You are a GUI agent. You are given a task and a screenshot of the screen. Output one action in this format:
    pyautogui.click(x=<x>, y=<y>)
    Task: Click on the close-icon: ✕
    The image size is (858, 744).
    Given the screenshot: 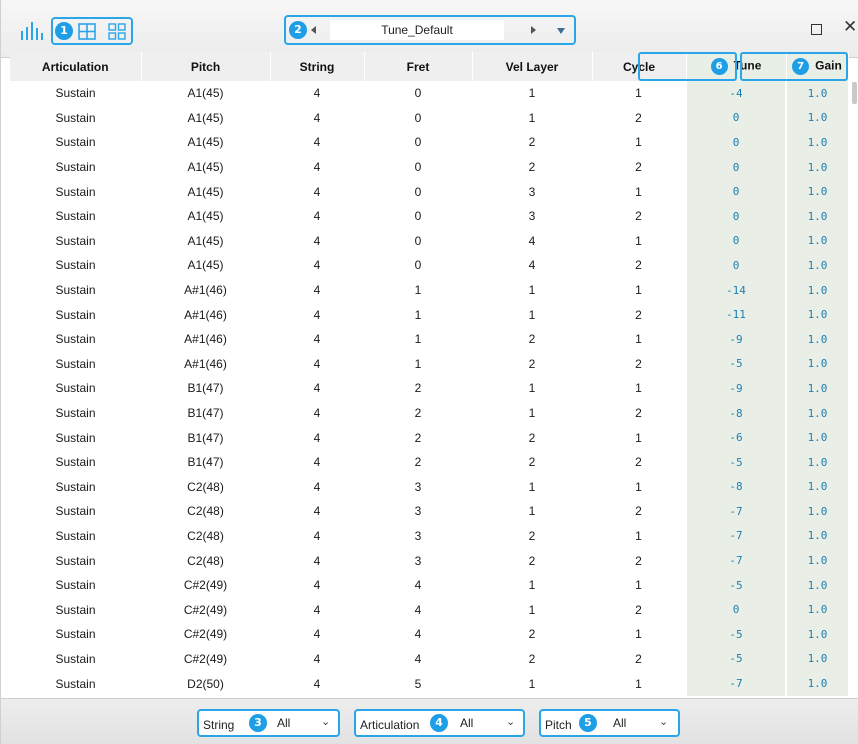 What is the action you would take?
    pyautogui.click(x=850, y=26)
    